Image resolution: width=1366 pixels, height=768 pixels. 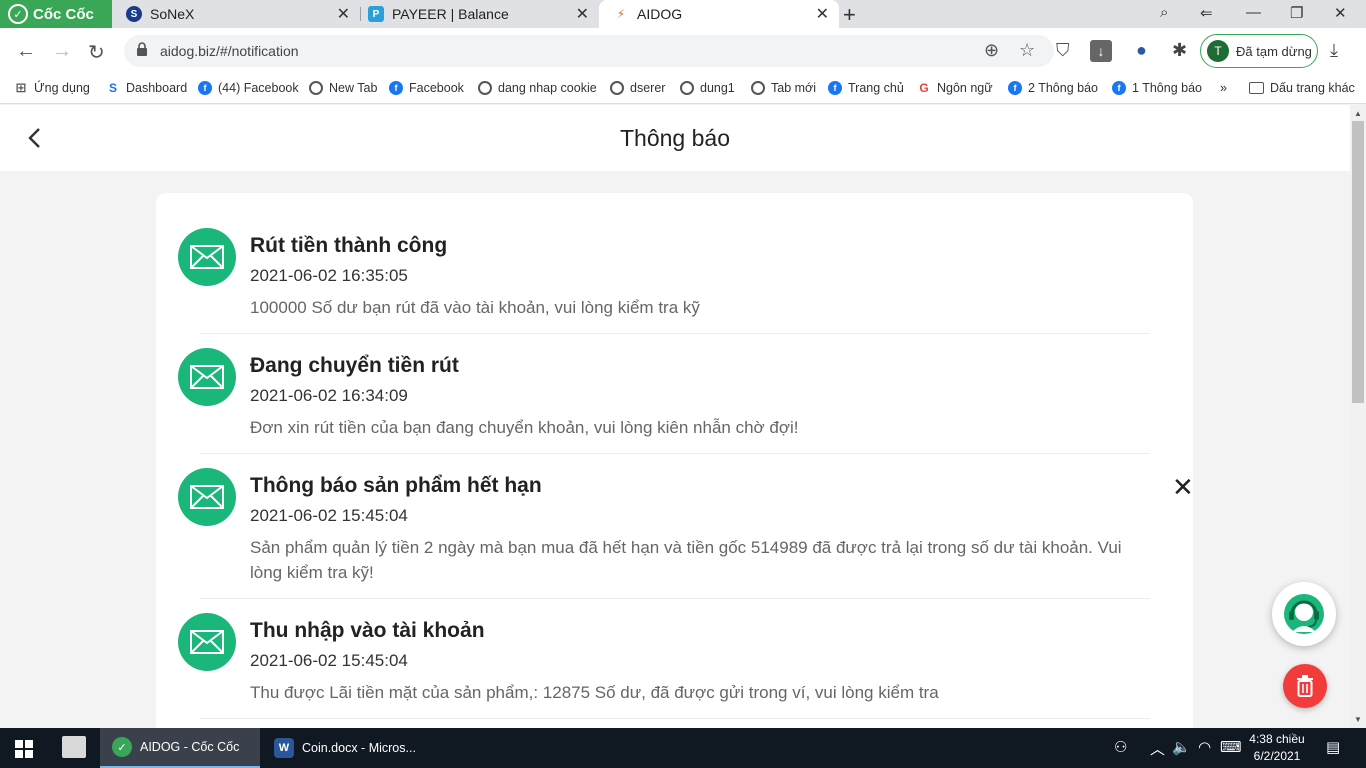 What do you see at coordinates (1204, 747) in the screenshot?
I see `wifi-icon: ◠` at bounding box center [1204, 747].